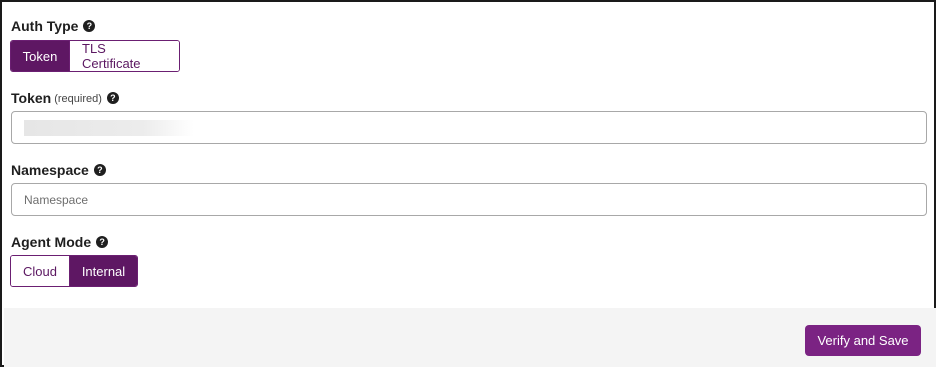  I want to click on namespace-label-row: Namespace ?, so click(58, 170).